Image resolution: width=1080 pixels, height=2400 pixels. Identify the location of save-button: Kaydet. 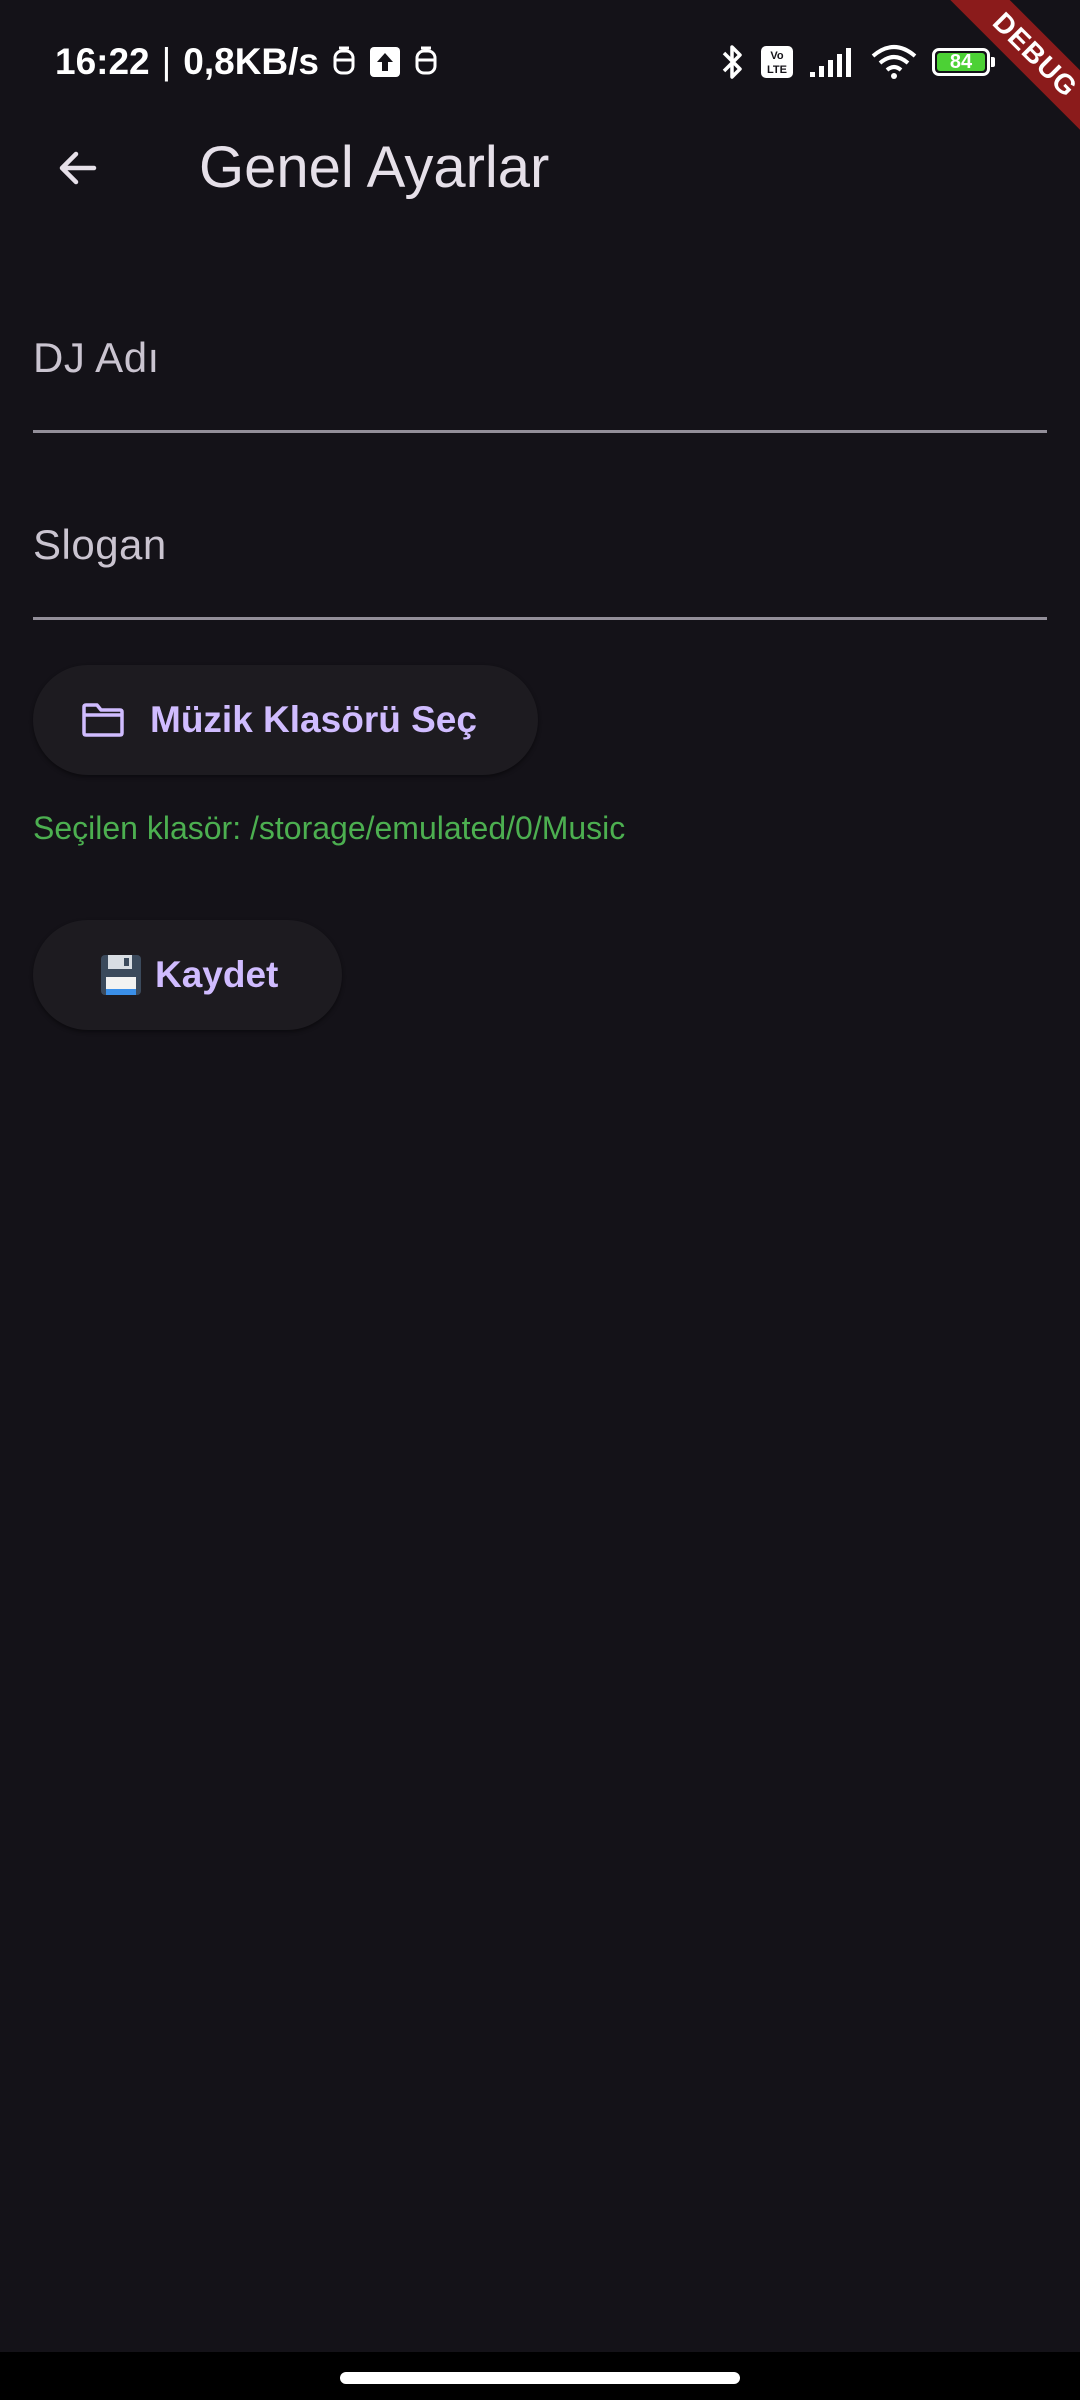
(187, 975).